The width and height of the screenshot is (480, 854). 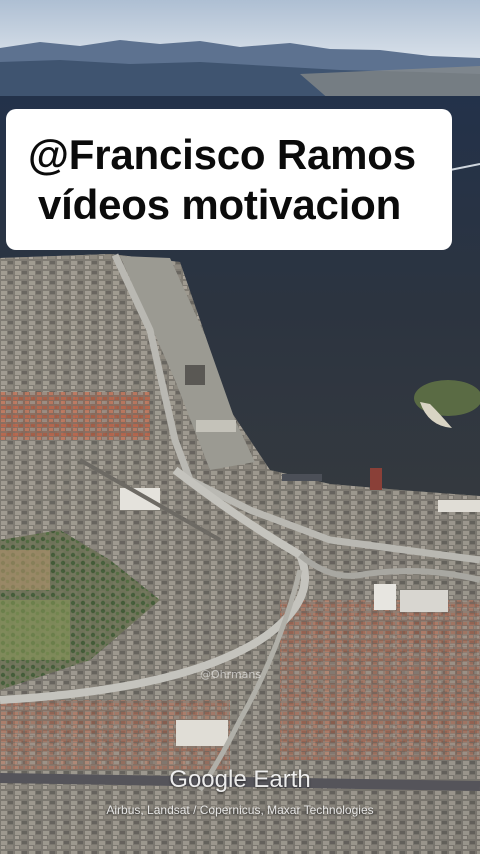 What do you see at coordinates (240, 779) in the screenshot?
I see `google-earth-logo: Google Earth` at bounding box center [240, 779].